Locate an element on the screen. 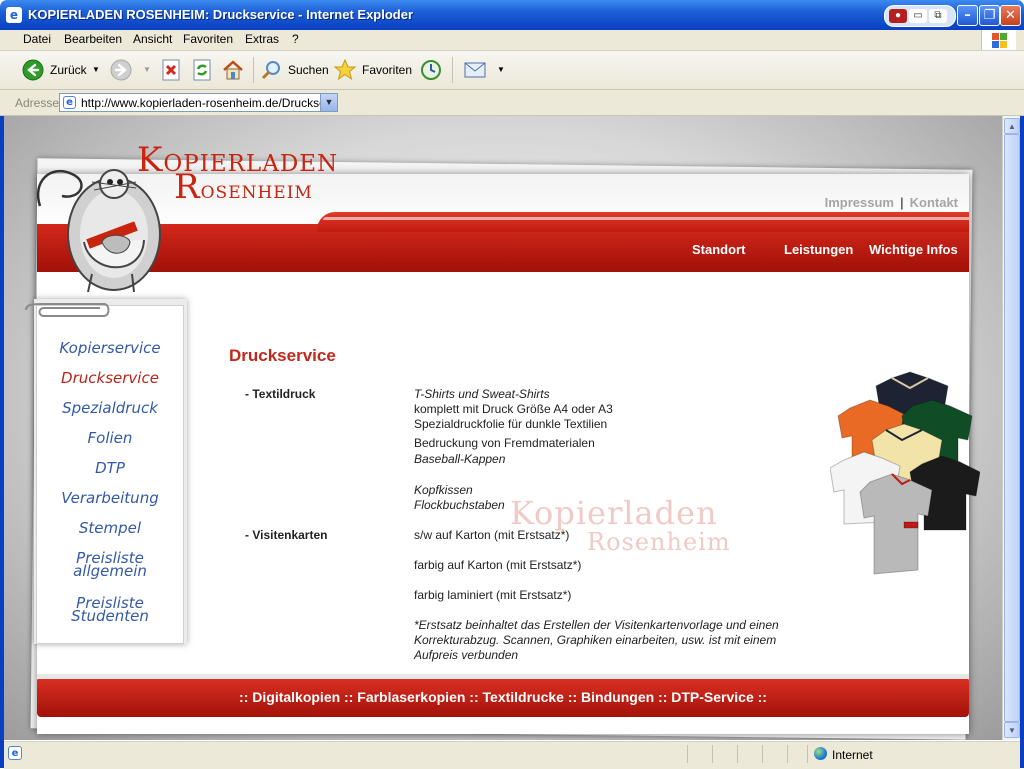  close-button: ✕ is located at coordinates (1010, 15).